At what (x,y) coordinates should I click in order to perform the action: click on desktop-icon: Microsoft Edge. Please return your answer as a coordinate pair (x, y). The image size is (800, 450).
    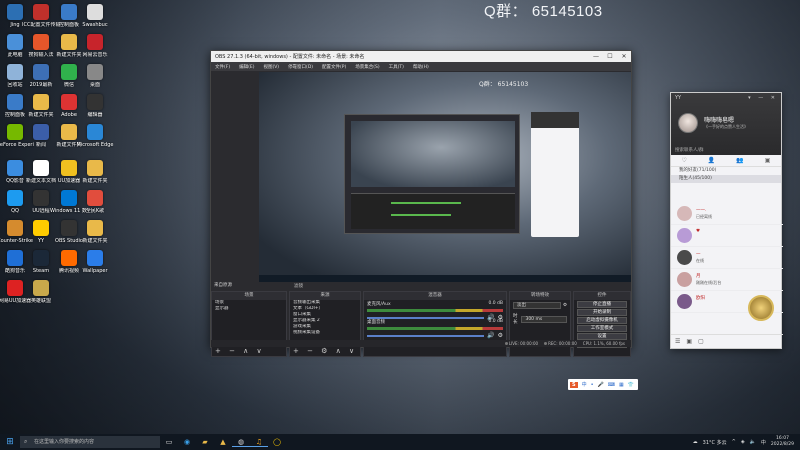
    Looking at the image, I should click on (95, 136).